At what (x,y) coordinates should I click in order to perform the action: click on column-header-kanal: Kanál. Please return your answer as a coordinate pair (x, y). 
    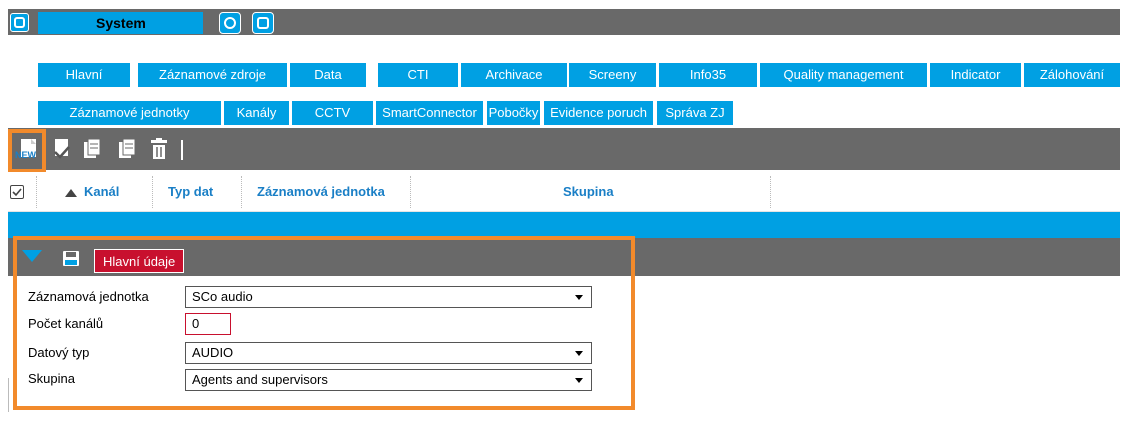
    Looking at the image, I should click on (101, 192).